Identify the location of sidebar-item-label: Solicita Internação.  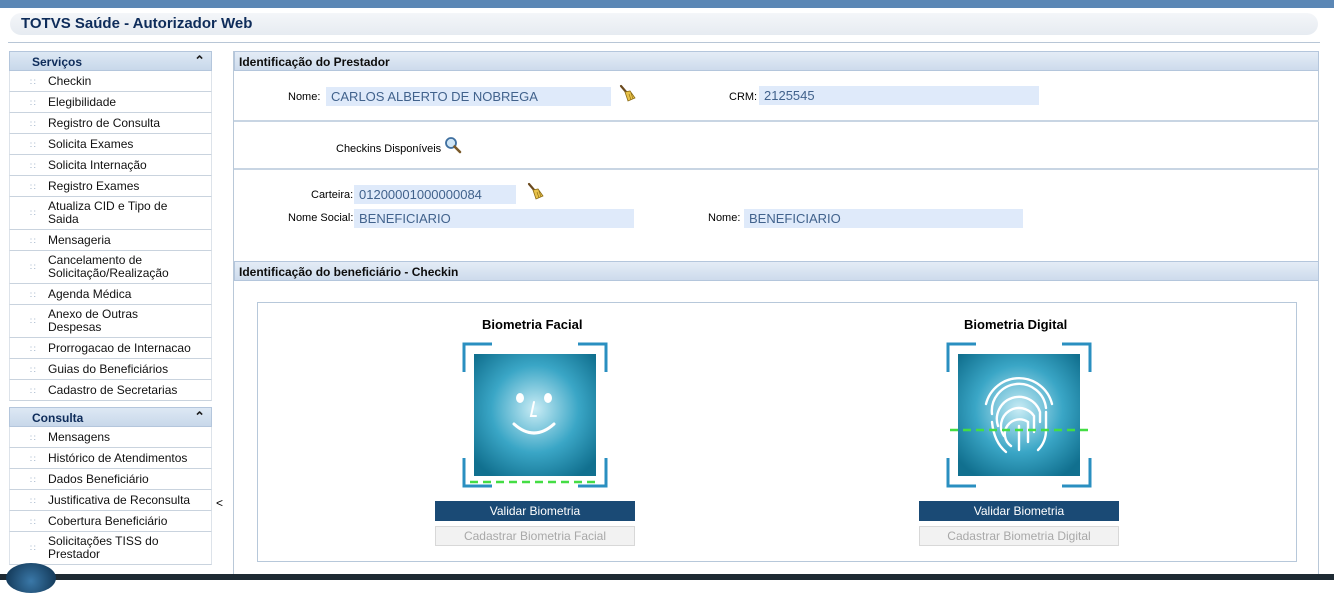
(97, 165).